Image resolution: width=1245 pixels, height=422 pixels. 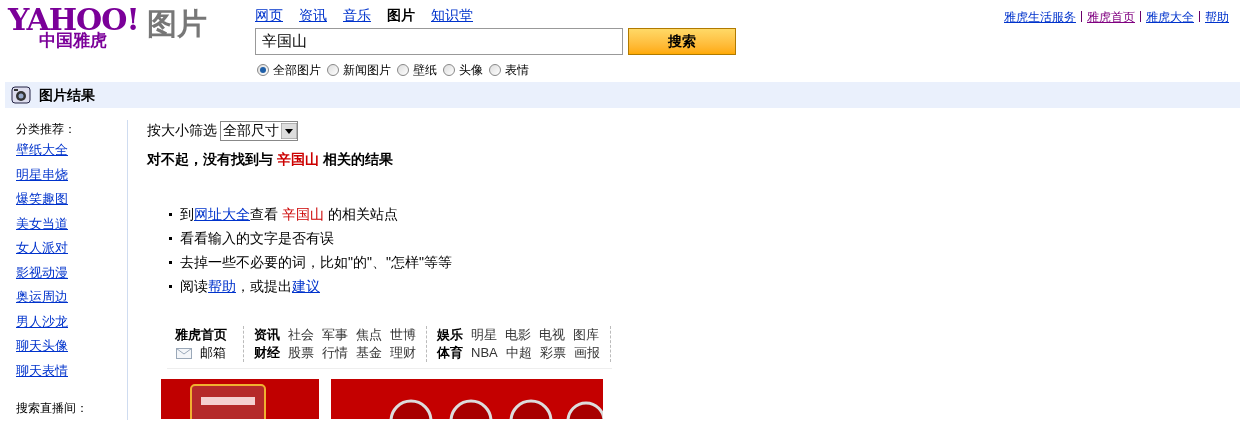 What do you see at coordinates (552, 353) in the screenshot?
I see `nav-link: 彩票` at bounding box center [552, 353].